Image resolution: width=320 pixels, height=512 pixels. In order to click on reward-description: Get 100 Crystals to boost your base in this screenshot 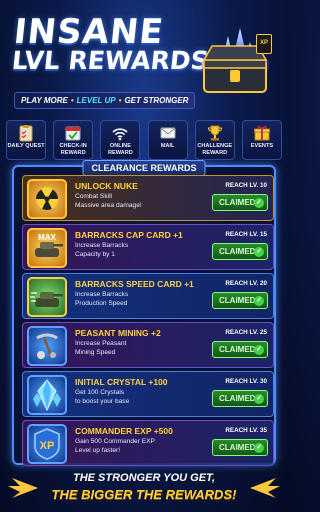, I will do `click(130, 397)`.